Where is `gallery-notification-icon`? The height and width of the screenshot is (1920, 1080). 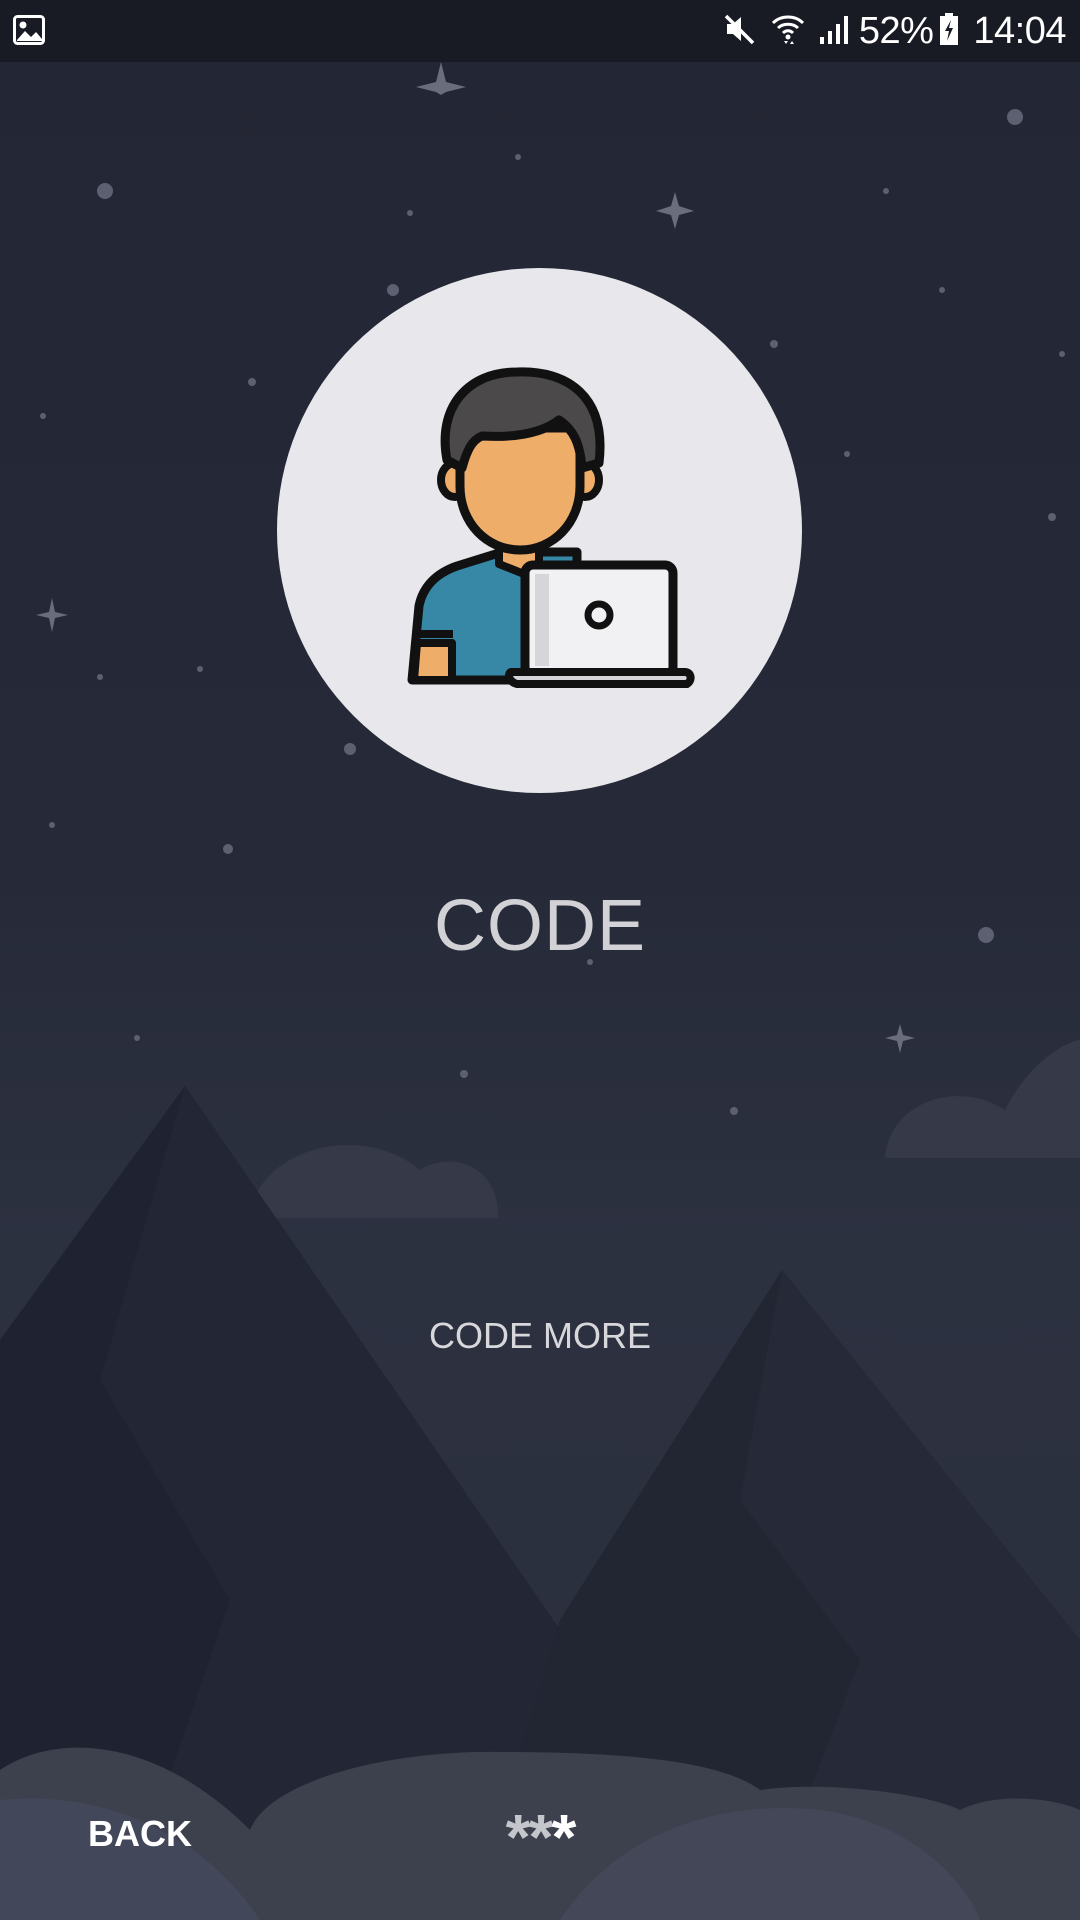
gallery-notification-icon is located at coordinates (29, 30).